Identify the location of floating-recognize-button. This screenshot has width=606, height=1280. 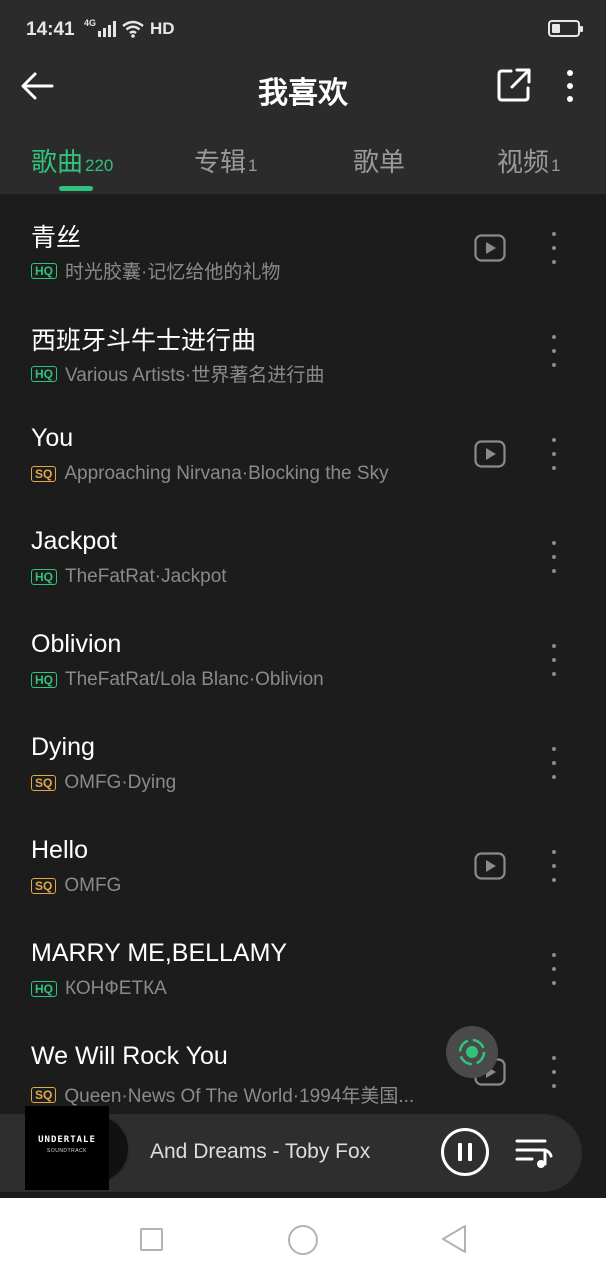
(472, 1052).